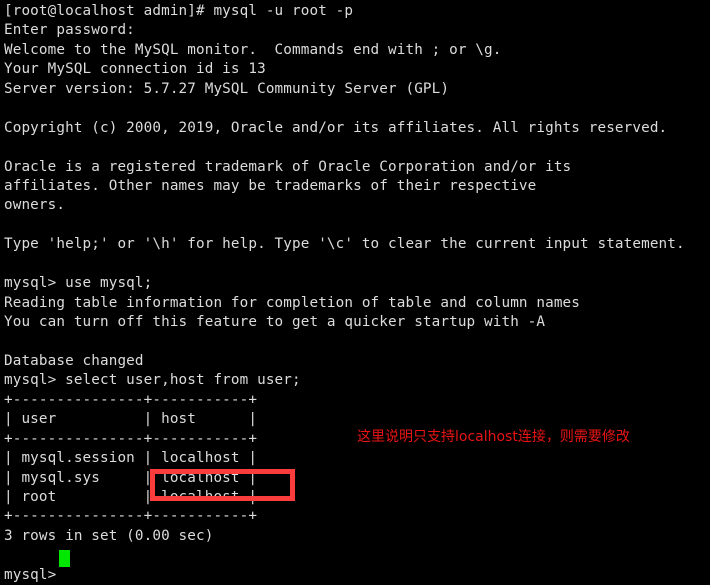 The height and width of the screenshot is (585, 710). What do you see at coordinates (135, 69) in the screenshot?
I see `terminal-line-connection-id: Your MySQL connection id is 13` at bounding box center [135, 69].